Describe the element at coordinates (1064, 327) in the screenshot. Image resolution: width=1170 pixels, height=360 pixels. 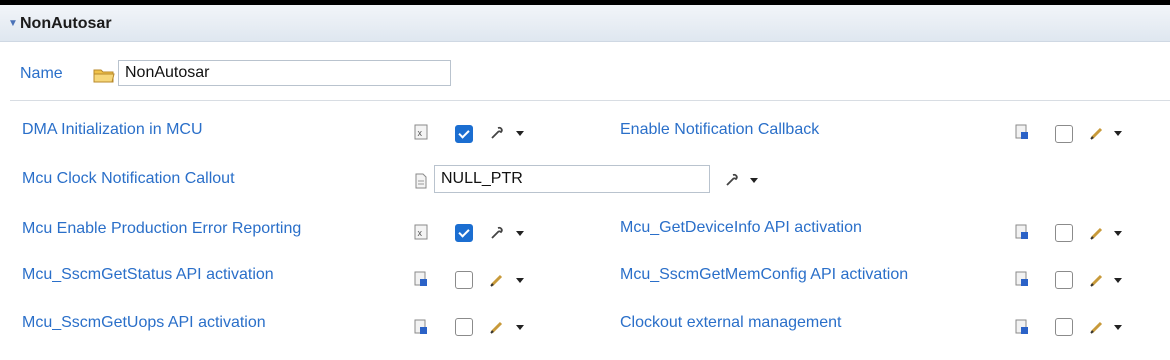
I see `param-clockout-checkbox` at that location.